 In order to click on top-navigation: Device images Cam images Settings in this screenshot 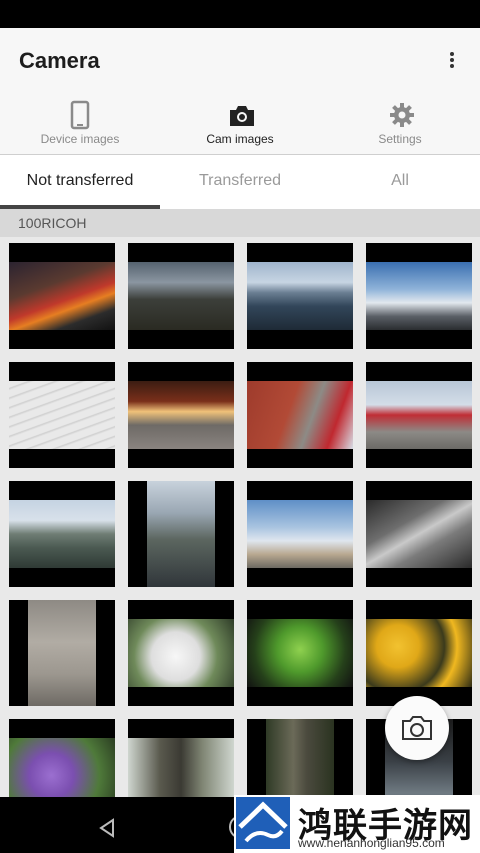, I will do `click(240, 124)`.